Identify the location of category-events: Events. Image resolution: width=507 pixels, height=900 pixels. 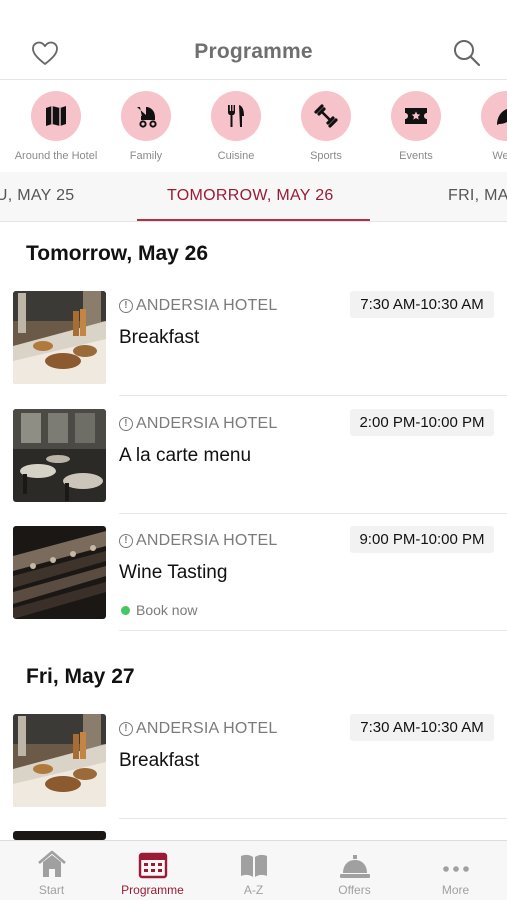
(416, 126).